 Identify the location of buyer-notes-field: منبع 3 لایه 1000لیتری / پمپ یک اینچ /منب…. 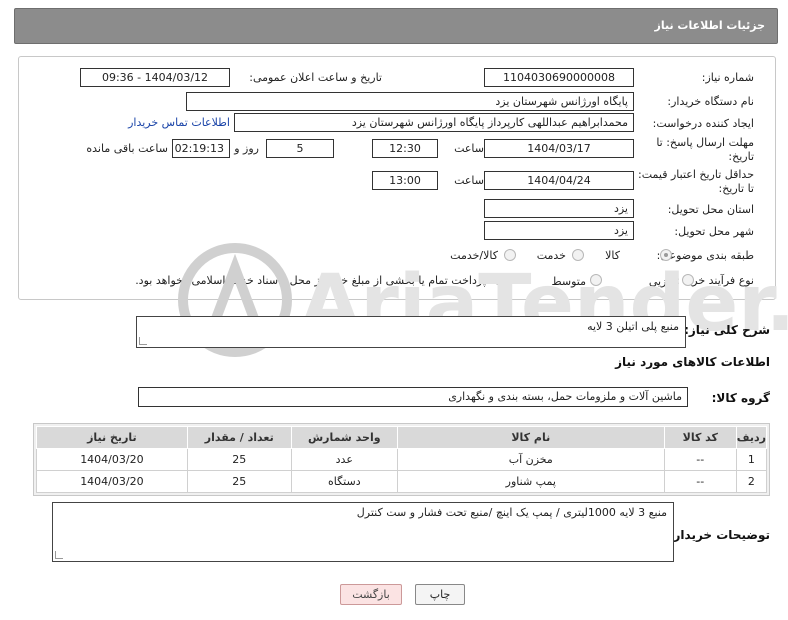
(363, 532).